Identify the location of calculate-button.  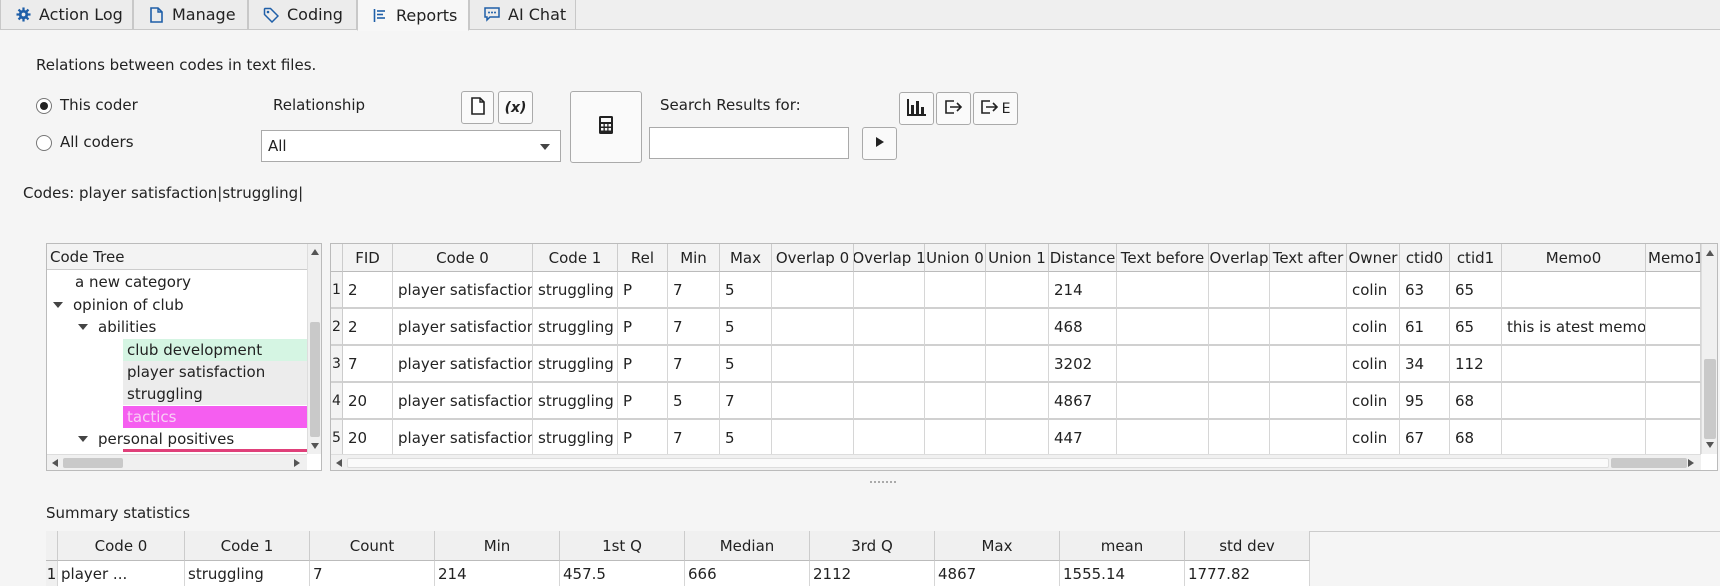
(606, 127).